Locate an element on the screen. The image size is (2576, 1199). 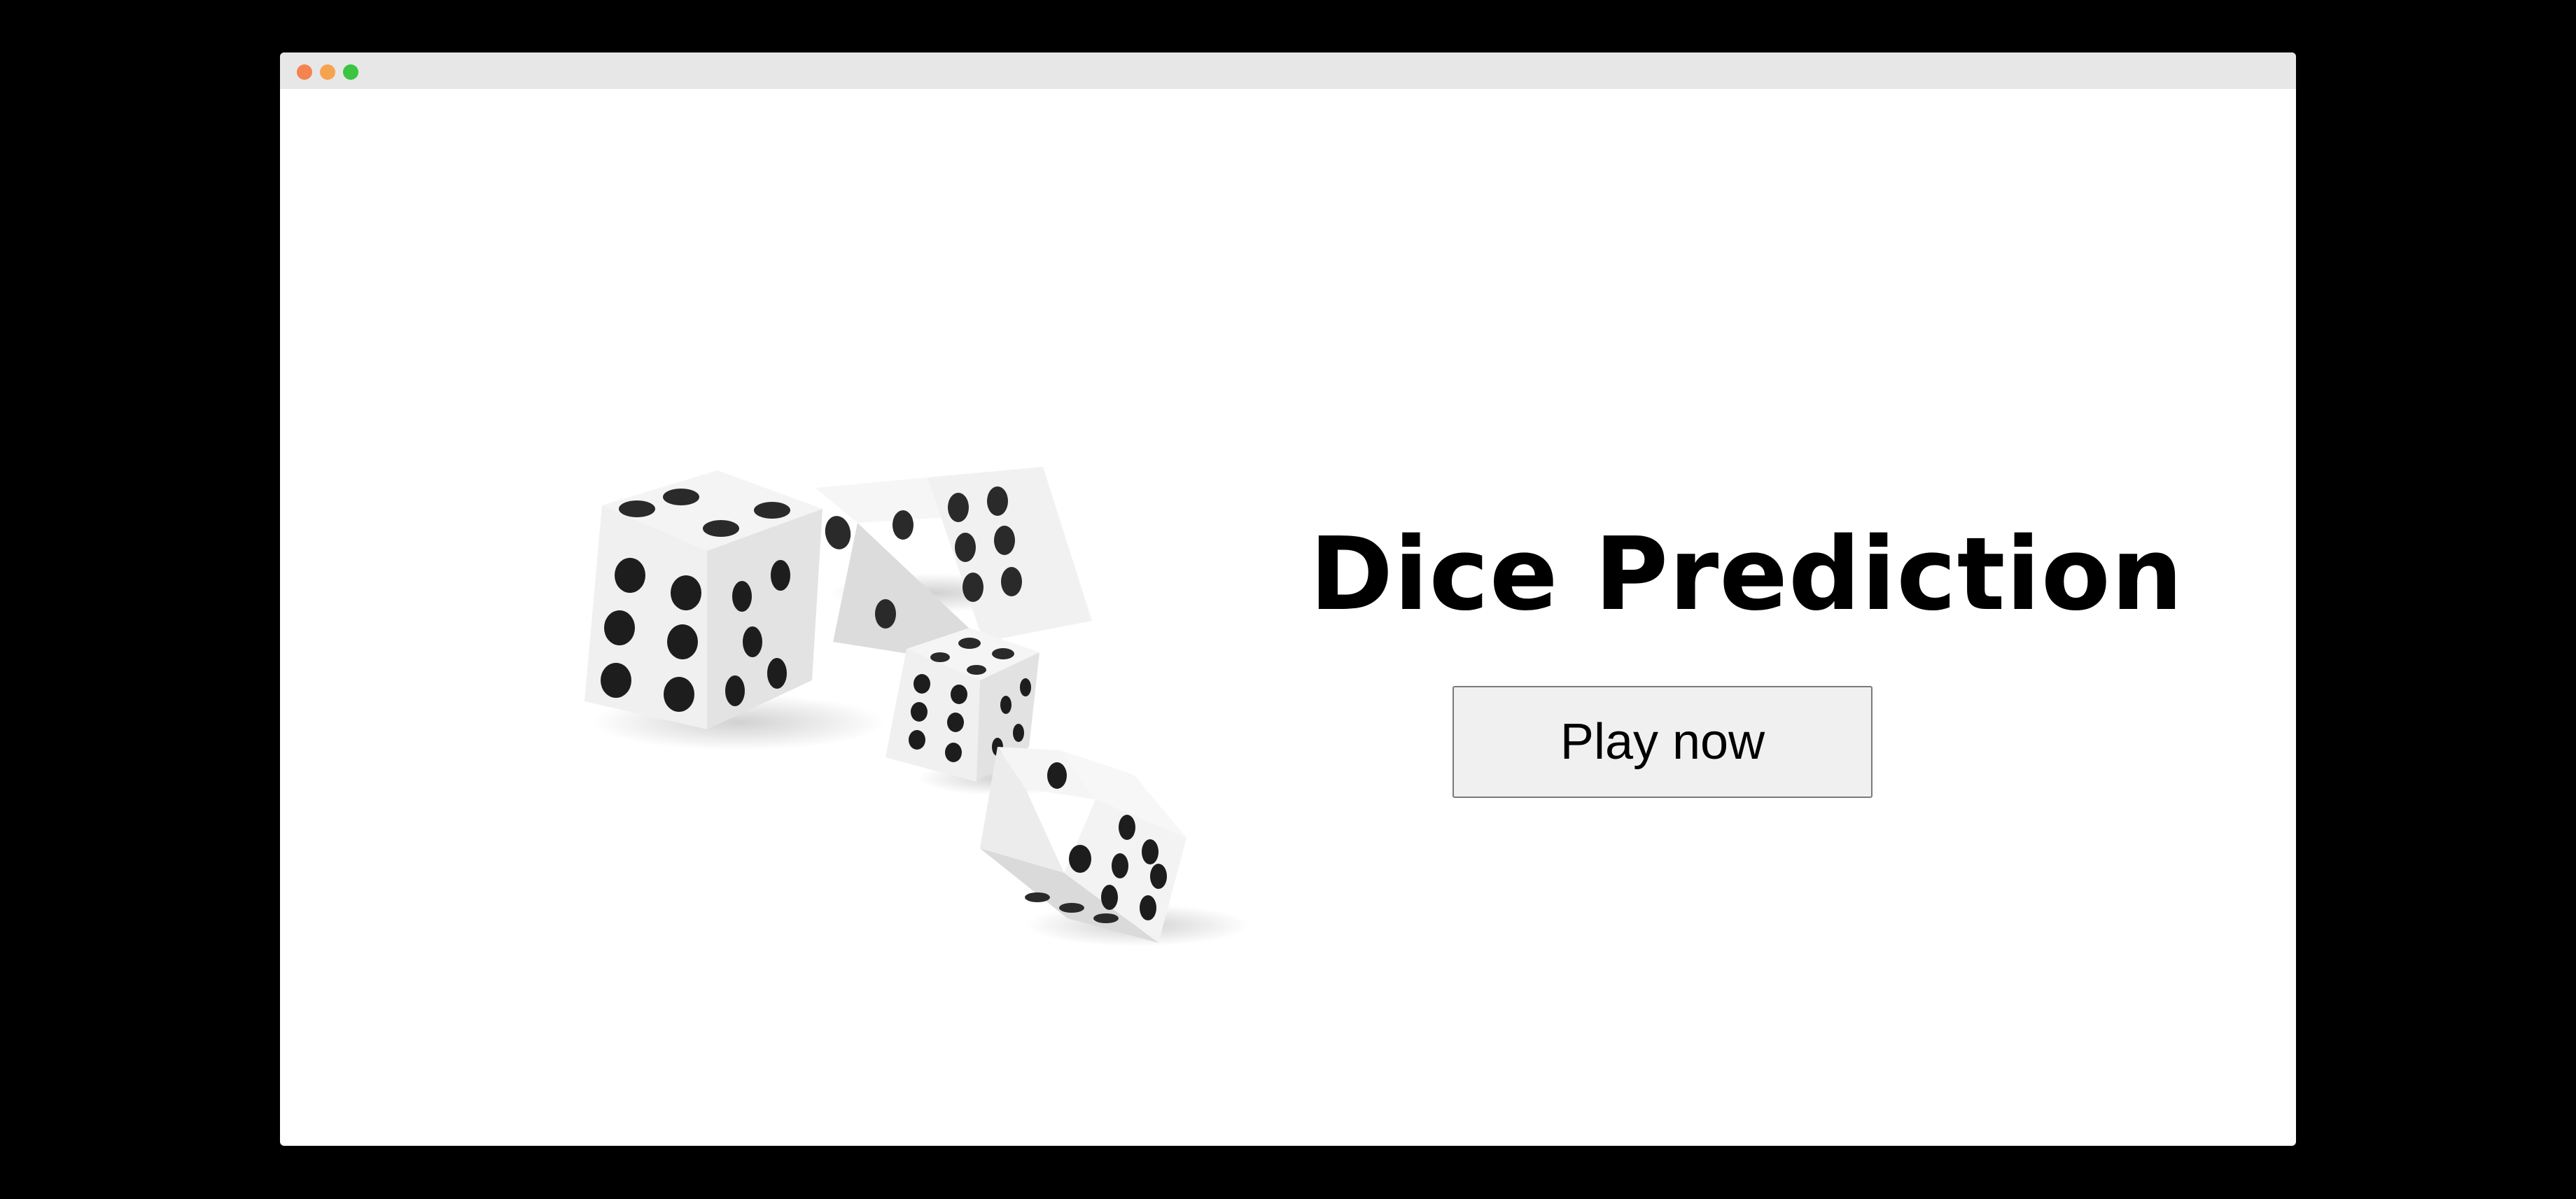
play-now-button: Play now is located at coordinates (1662, 742).